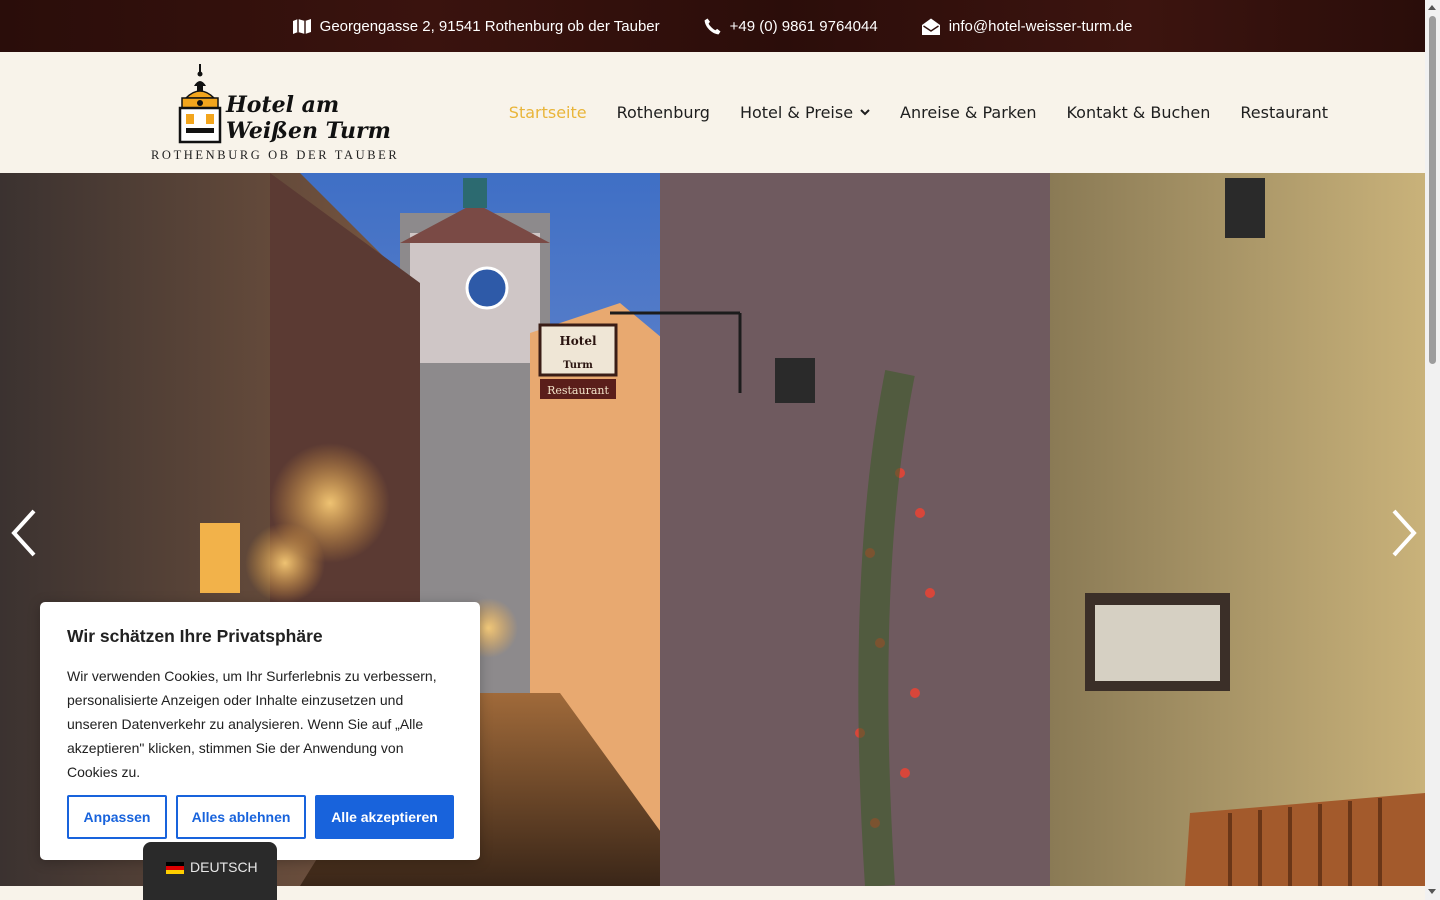 The height and width of the screenshot is (900, 1440). I want to click on language-switcher: DEUTSCH, so click(210, 871).